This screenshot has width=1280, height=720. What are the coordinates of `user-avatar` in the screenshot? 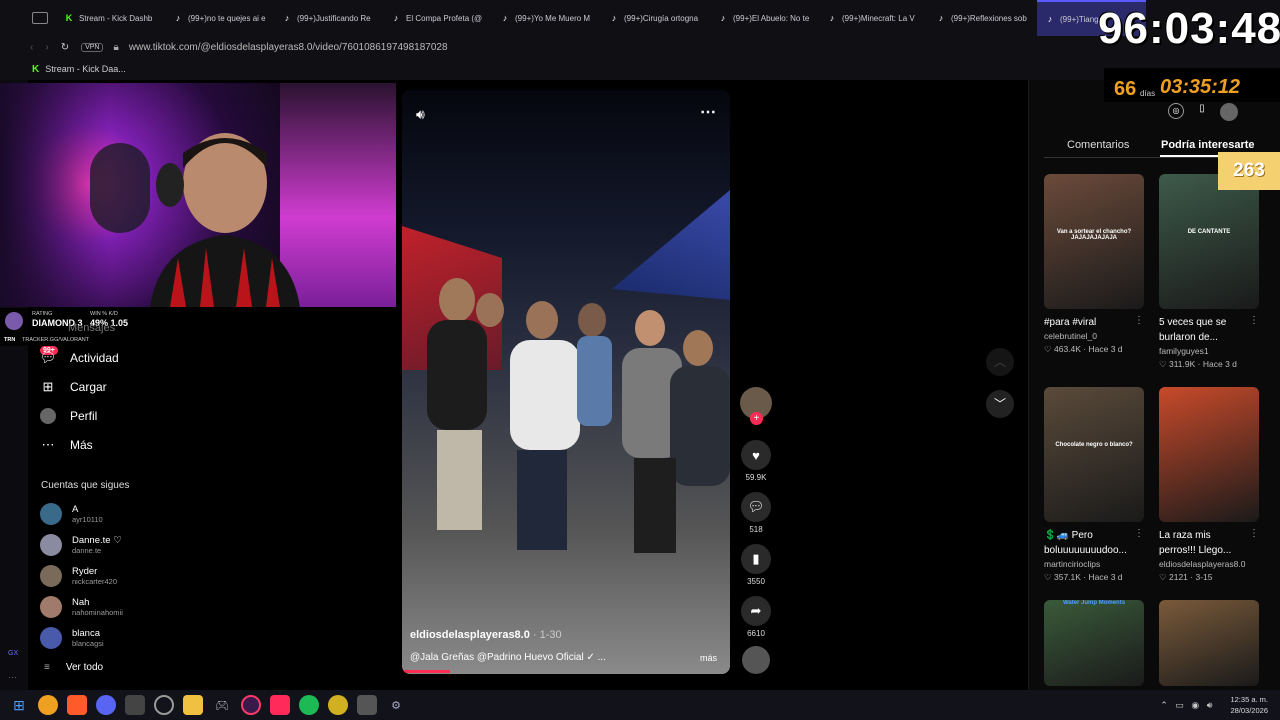 It's located at (1229, 112).